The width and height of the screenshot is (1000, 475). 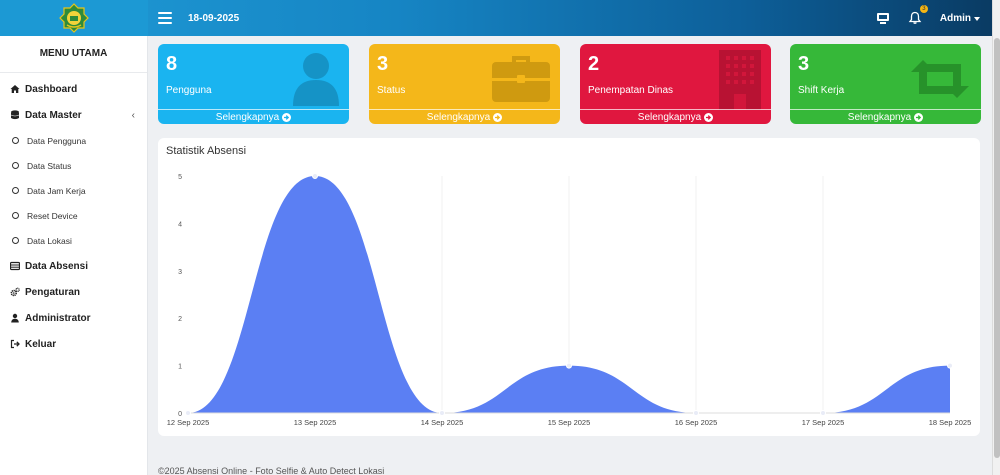 I want to click on sidebar-subitem-data-jam-kerja: Data Jam Kerja, so click(x=73, y=190).